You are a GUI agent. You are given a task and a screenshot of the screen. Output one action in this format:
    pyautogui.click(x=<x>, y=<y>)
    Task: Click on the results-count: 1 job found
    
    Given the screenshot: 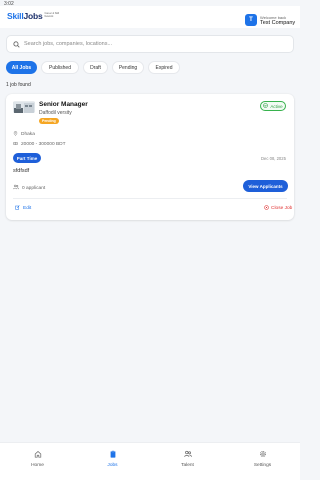 What is the action you would take?
    pyautogui.click(x=18, y=85)
    